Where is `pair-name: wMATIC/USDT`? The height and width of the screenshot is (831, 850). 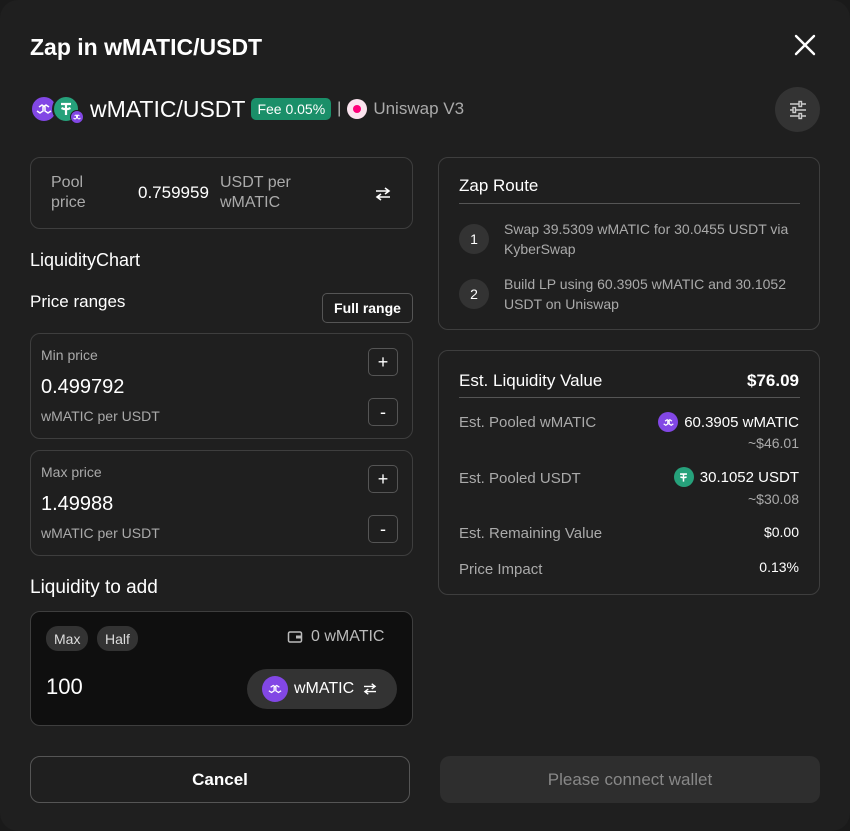 pair-name: wMATIC/USDT is located at coordinates (168, 108).